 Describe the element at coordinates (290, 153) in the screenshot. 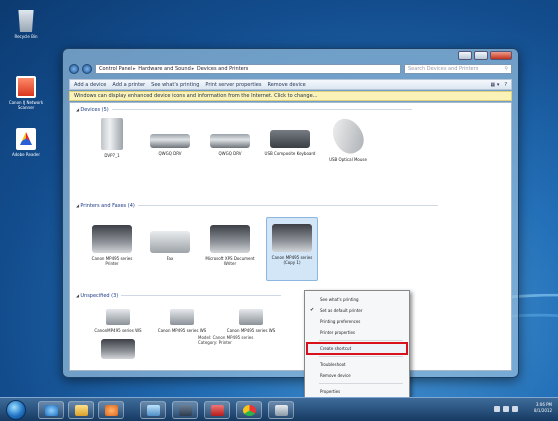

I see `device-label: USB Composite Keyboard` at that location.